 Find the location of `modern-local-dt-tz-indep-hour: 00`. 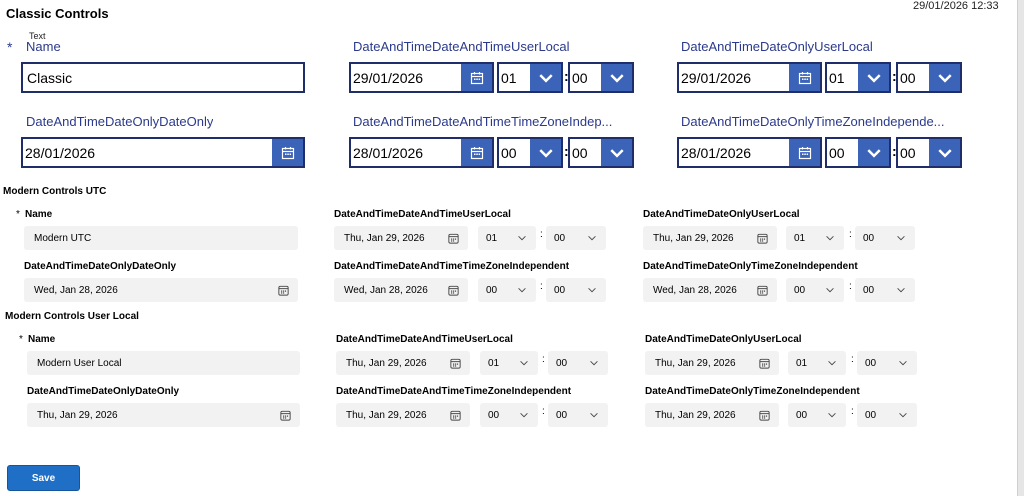

modern-local-dt-tz-indep-hour: 00 is located at coordinates (509, 415).